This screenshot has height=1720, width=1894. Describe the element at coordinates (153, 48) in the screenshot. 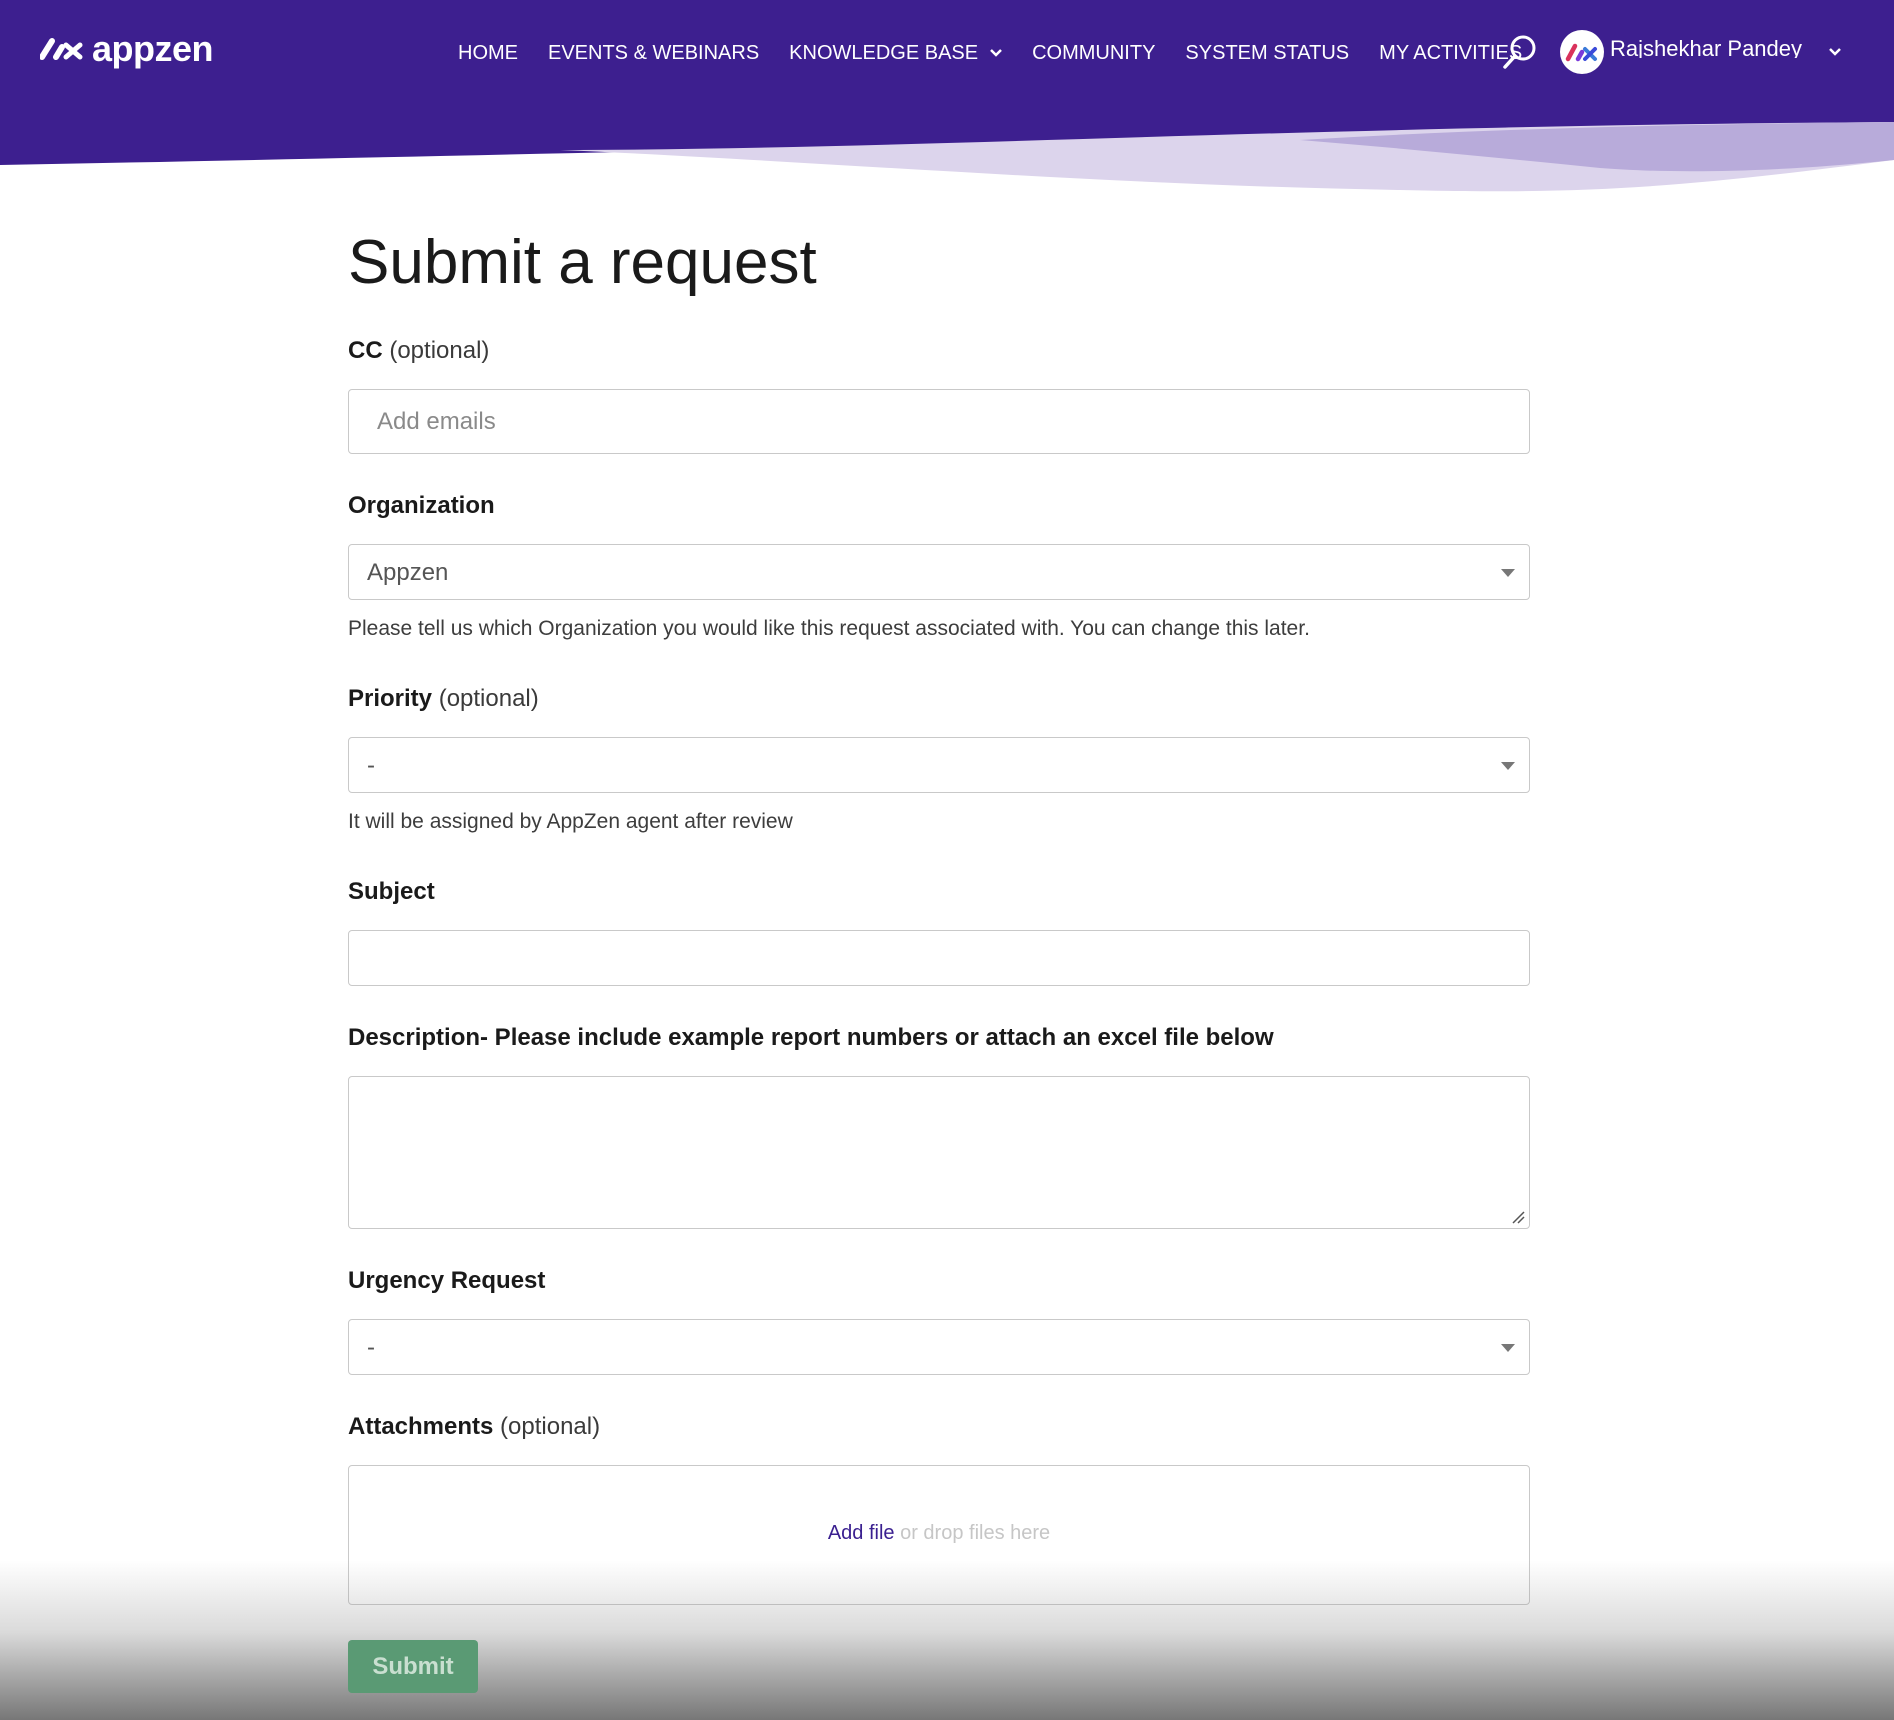

I see `logo-text: appzen` at that location.